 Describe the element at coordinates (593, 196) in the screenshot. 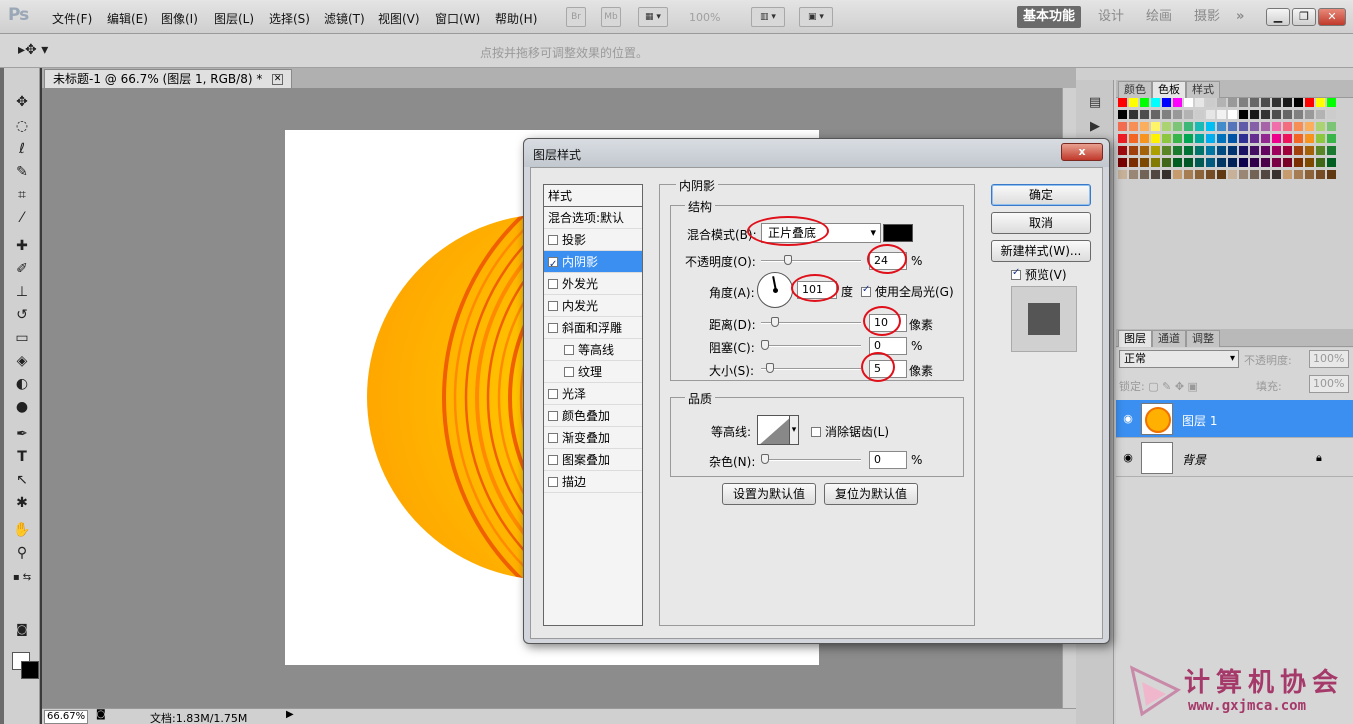

I see `styles-header: 样式` at that location.